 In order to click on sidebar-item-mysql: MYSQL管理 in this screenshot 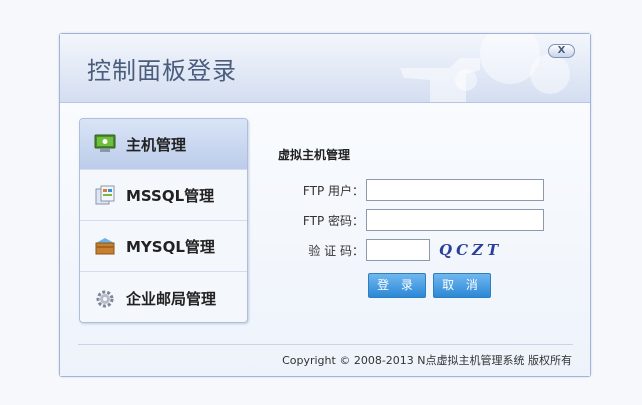, I will do `click(163, 246)`.